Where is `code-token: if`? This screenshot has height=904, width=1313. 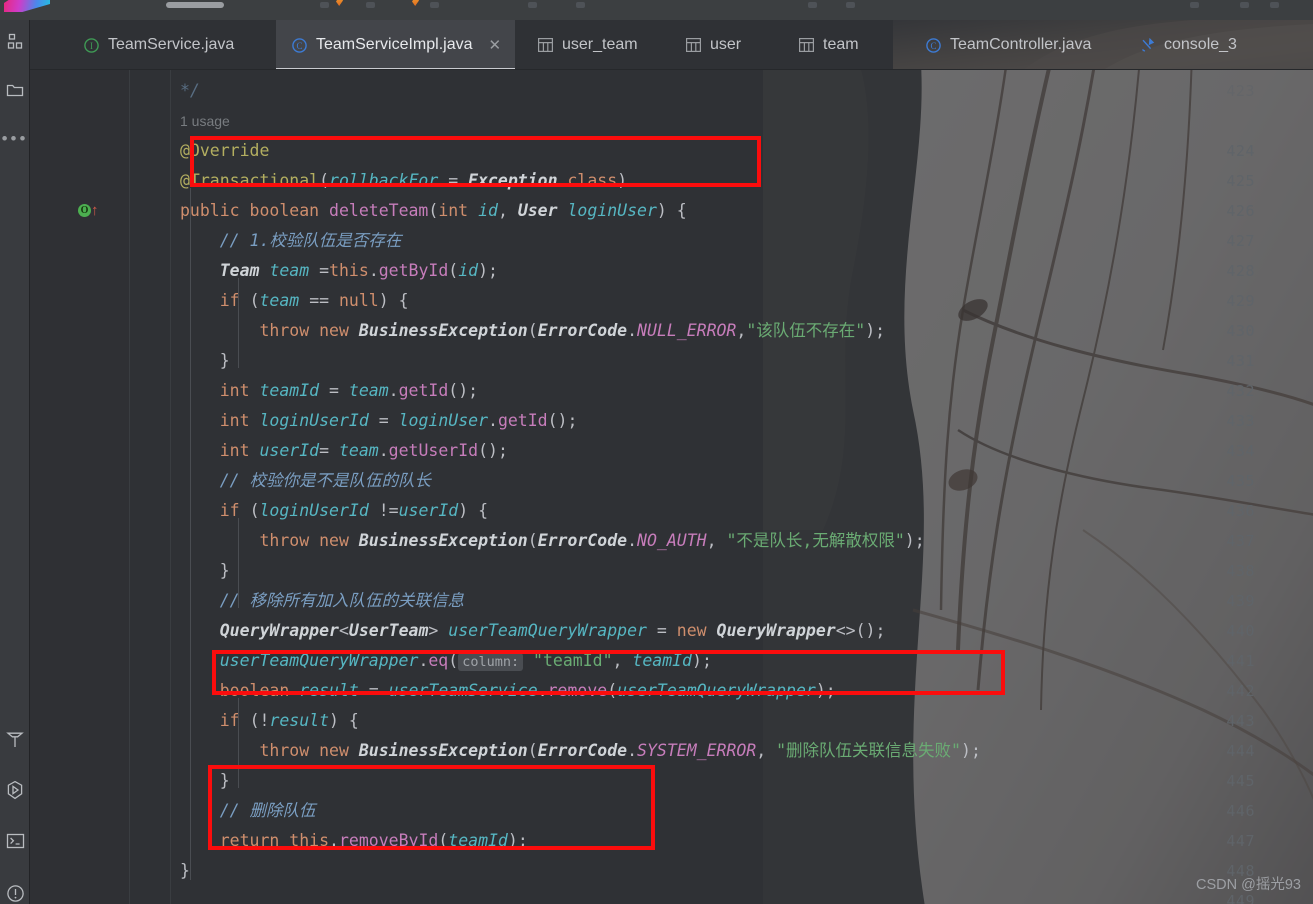
code-token: if is located at coordinates (229, 510).